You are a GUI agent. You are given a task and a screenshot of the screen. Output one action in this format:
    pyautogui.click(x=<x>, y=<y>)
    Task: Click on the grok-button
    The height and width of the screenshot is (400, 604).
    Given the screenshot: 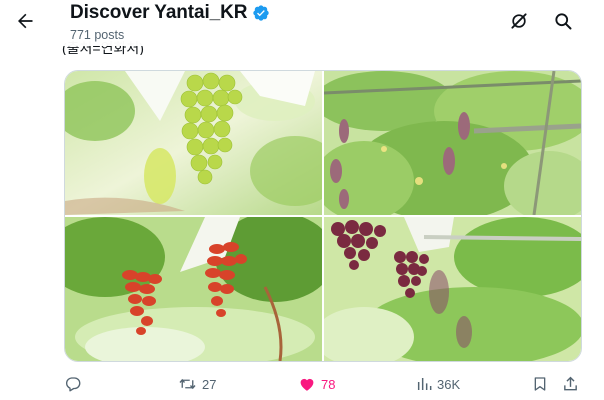 What is the action you would take?
    pyautogui.click(x=519, y=21)
    